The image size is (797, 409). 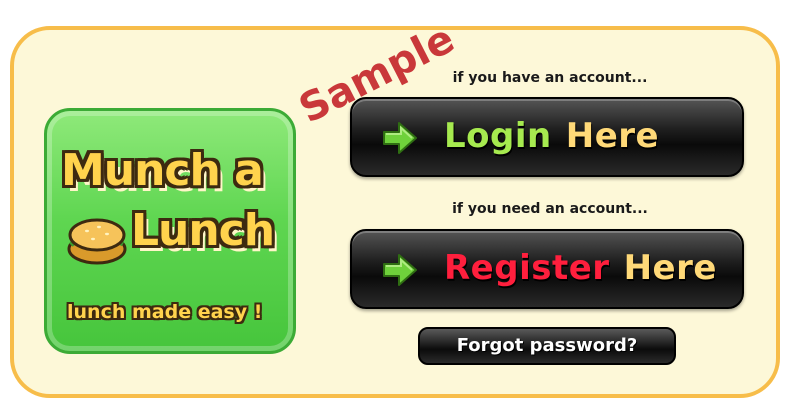 I want to click on logo-title-line1: Munch a, so click(x=162, y=170).